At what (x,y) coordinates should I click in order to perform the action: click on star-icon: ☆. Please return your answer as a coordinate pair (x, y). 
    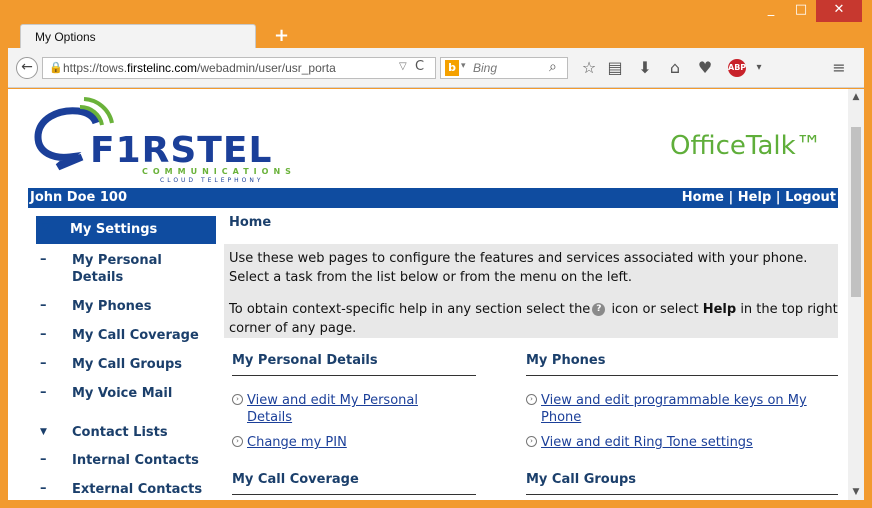
    Looking at the image, I should click on (589, 68).